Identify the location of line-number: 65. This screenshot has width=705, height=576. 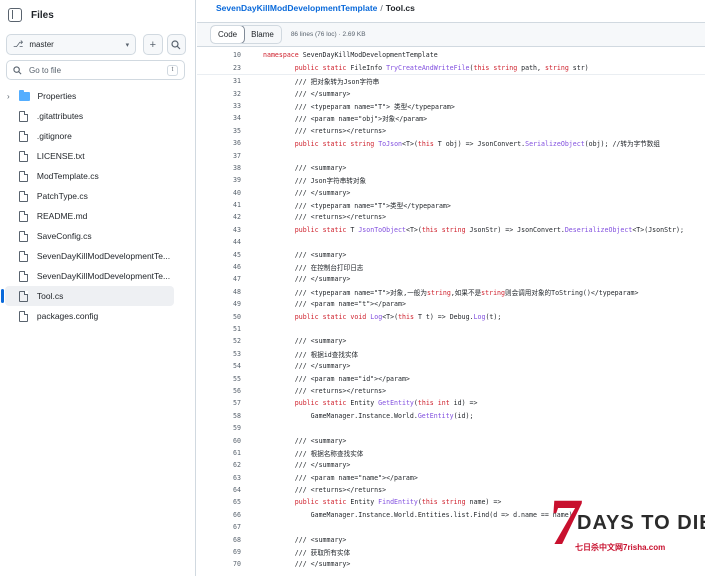
(219, 502).